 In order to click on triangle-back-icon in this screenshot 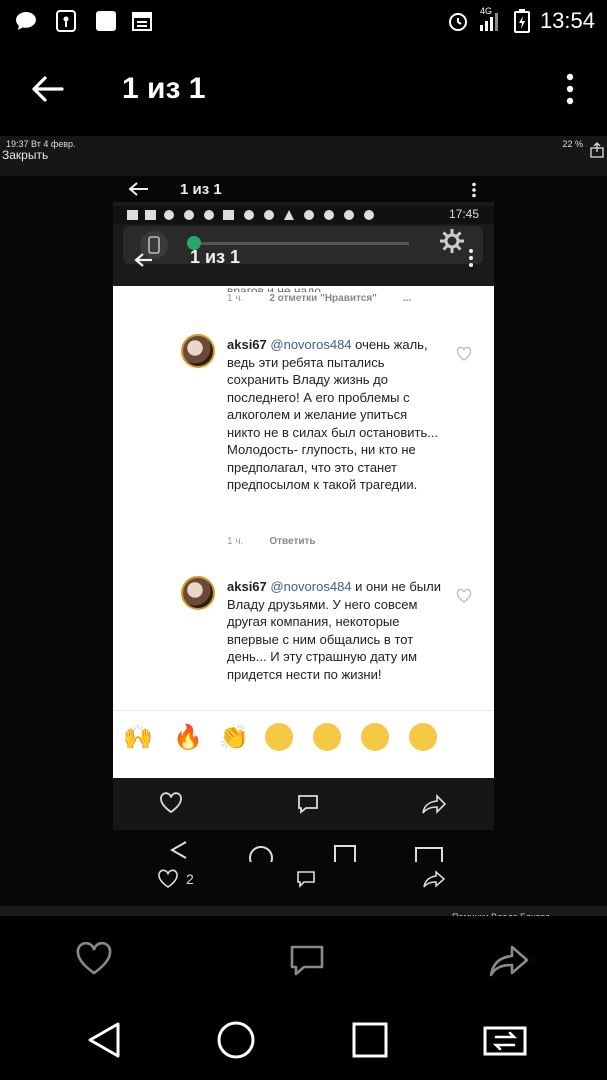, I will do `click(104, 1040)`.